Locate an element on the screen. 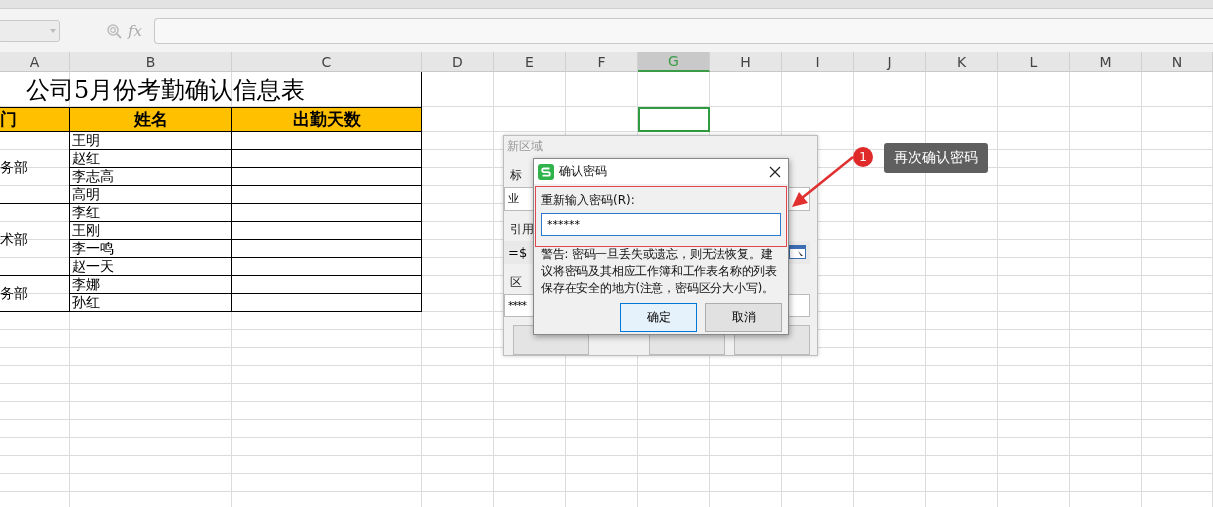  column-header: B is located at coordinates (151, 62).